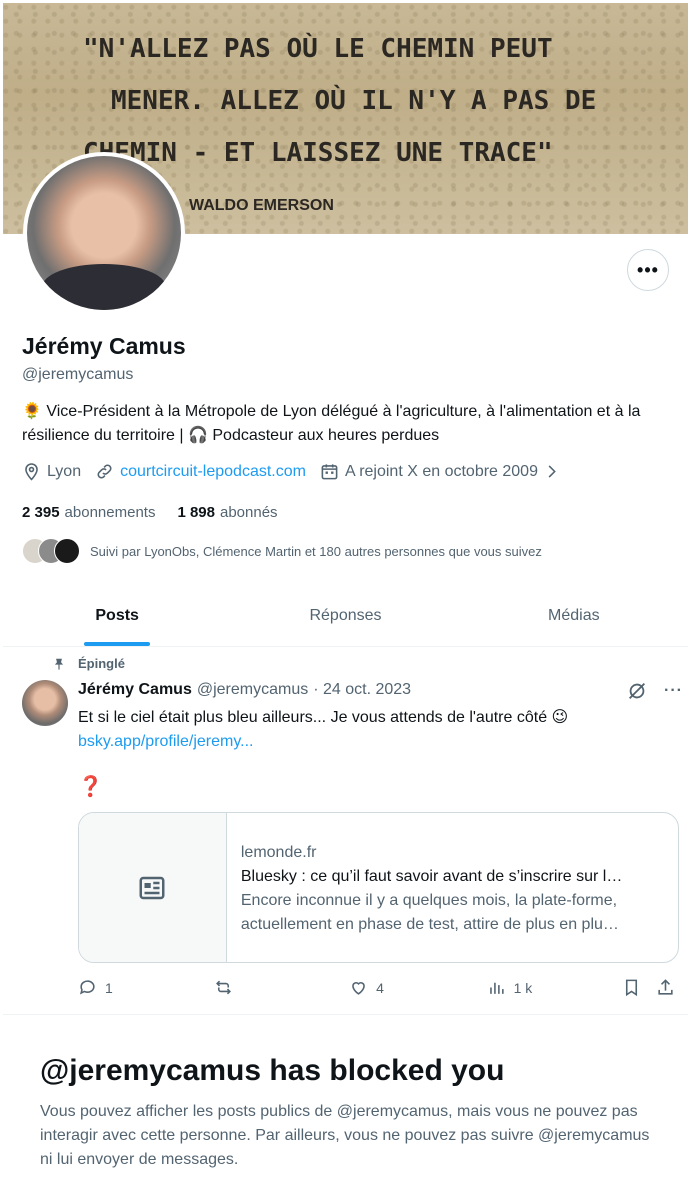  I want to click on post-author-handle: @jeremycamus, so click(252, 690).